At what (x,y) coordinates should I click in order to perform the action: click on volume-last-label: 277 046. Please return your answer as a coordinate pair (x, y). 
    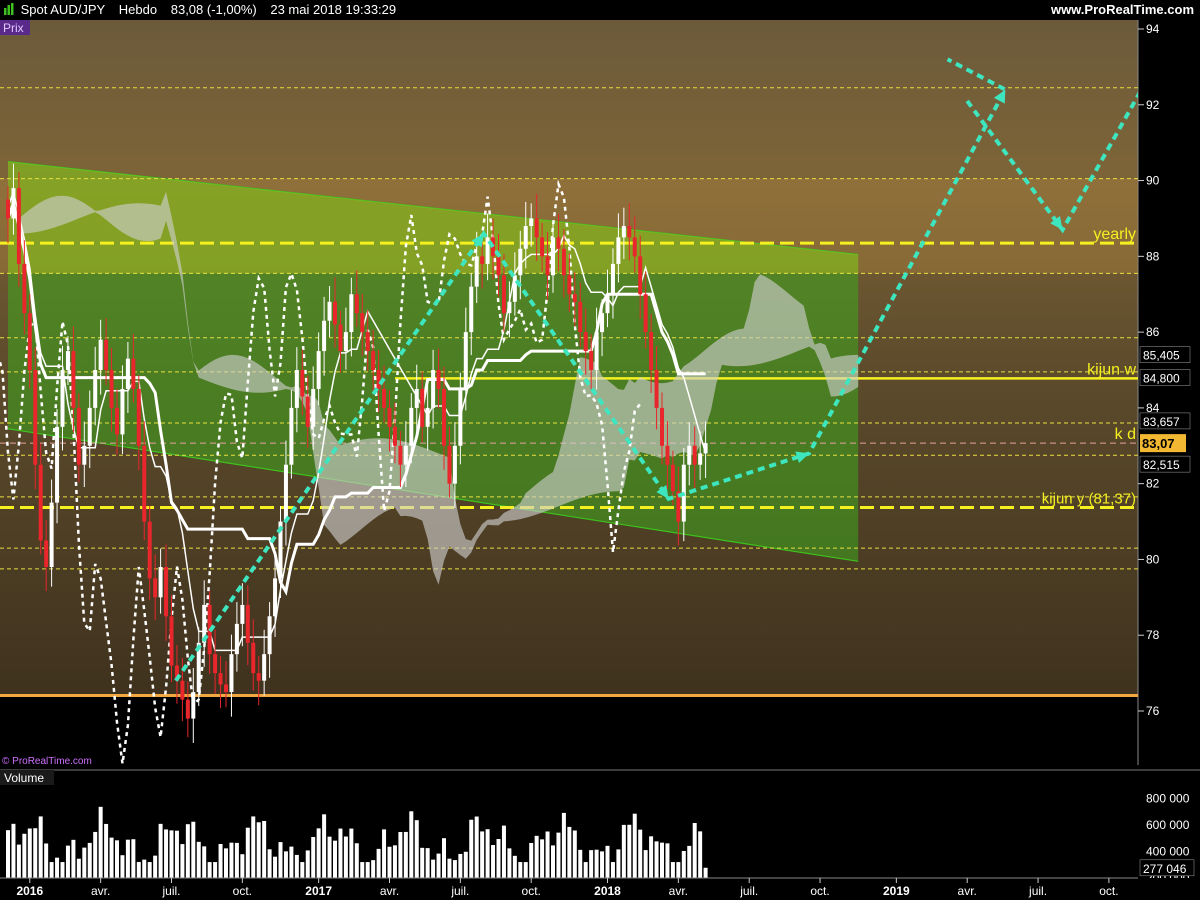
    Looking at the image, I should click on (1165, 869).